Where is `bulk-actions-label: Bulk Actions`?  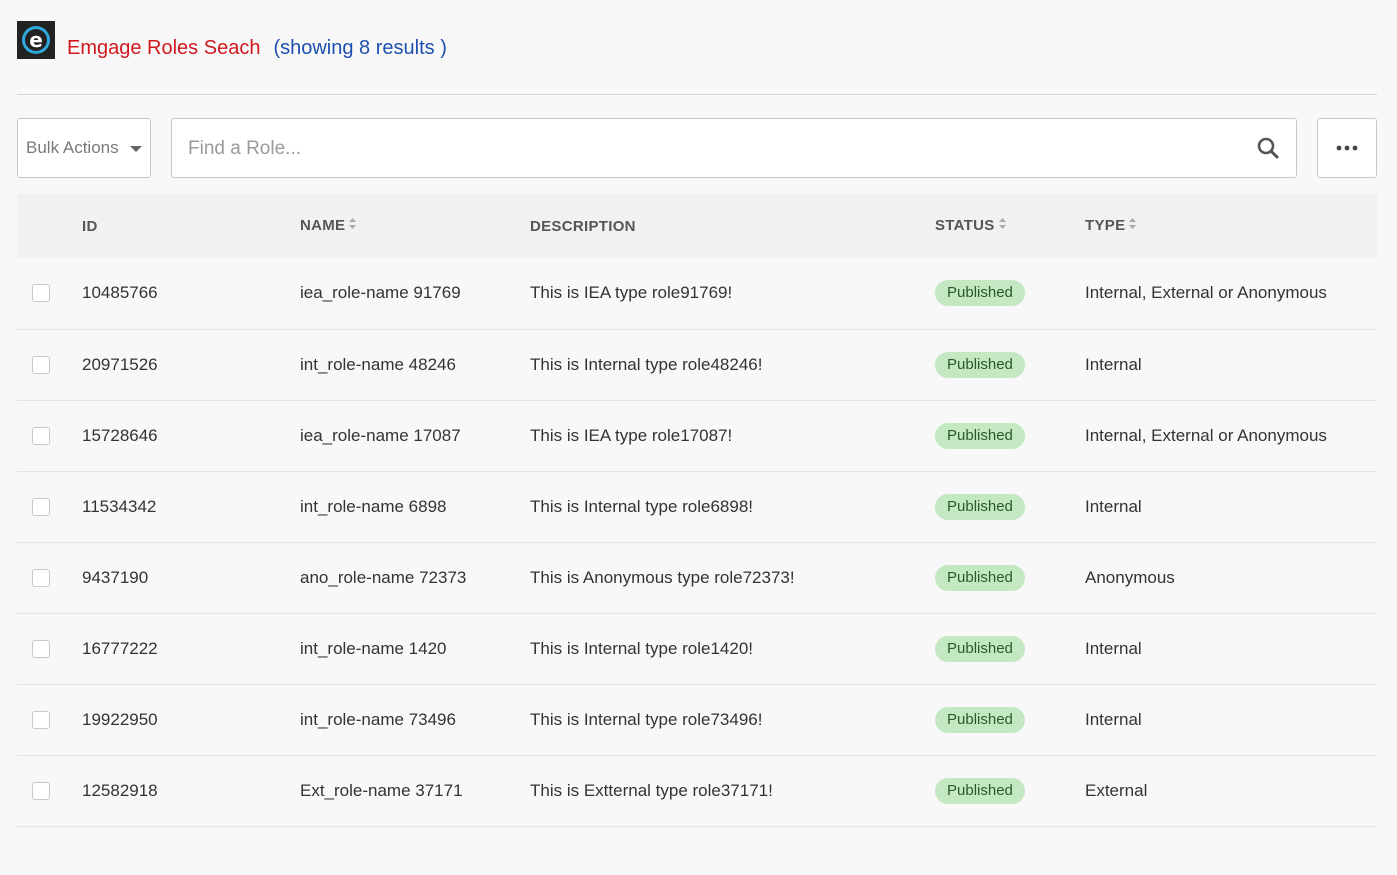
bulk-actions-label: Bulk Actions is located at coordinates (72, 147).